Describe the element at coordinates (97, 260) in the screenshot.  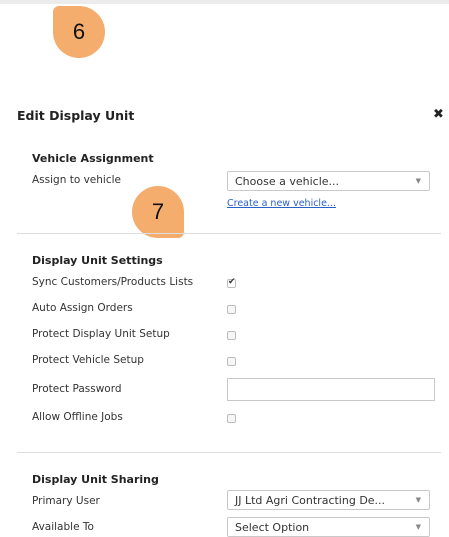
I see `display-settings-heading: Display Unit Settings` at that location.